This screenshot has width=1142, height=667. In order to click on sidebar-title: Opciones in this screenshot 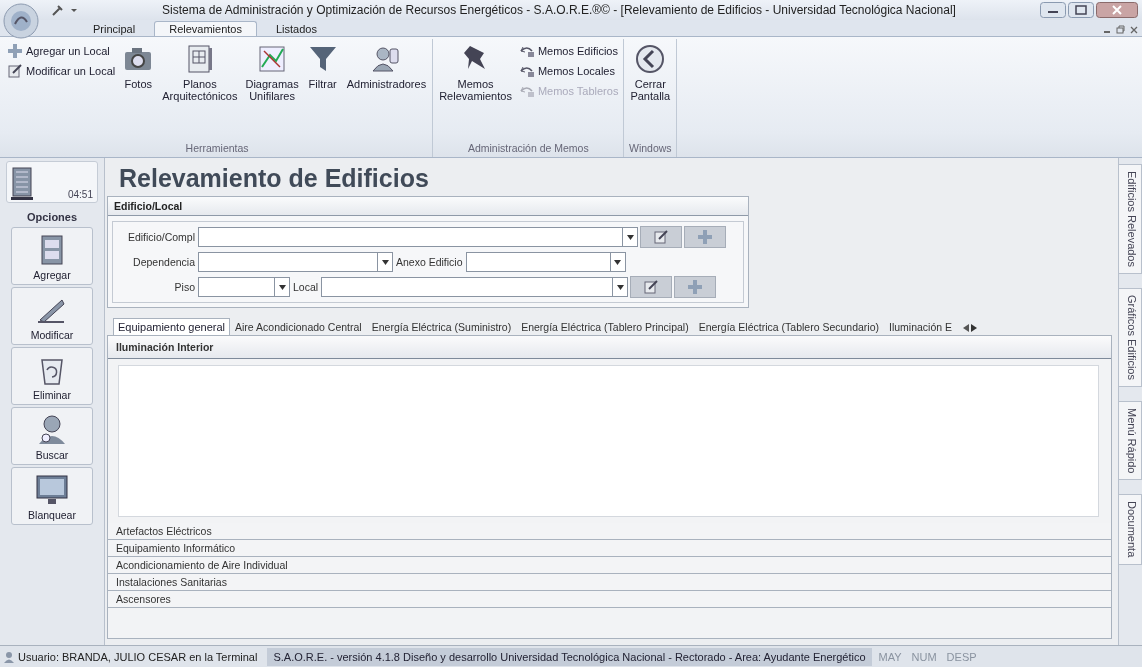, I will do `click(52, 217)`.